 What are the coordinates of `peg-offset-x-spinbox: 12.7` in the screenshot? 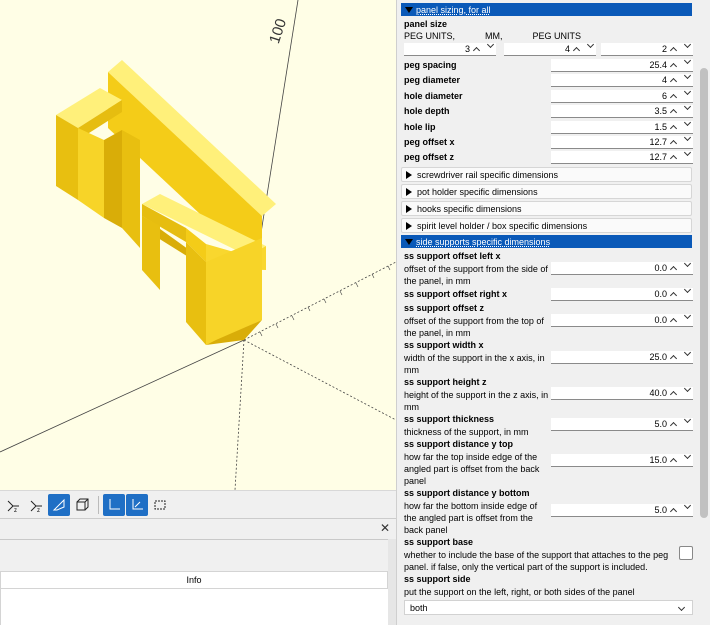 It's located at (622, 141).